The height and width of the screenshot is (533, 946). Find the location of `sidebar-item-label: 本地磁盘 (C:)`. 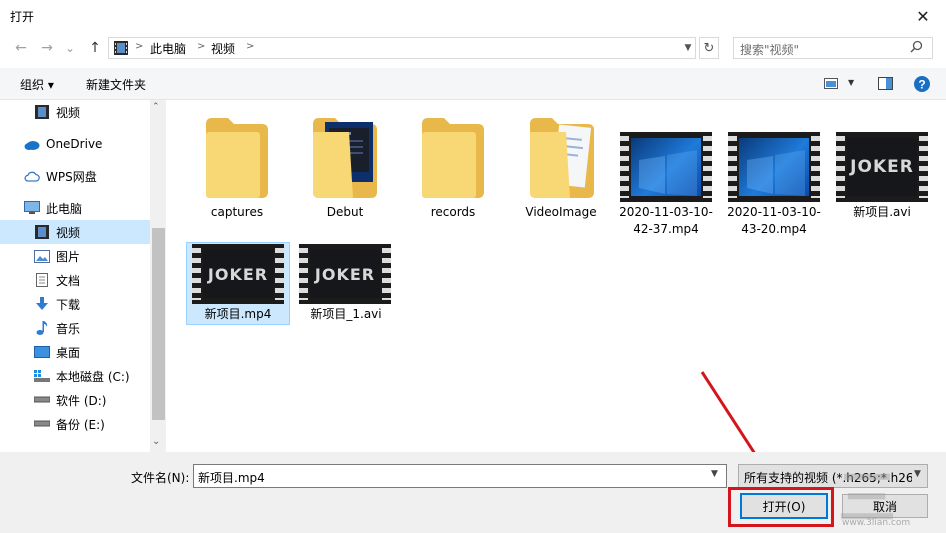

sidebar-item-label: 本地磁盘 (C:) is located at coordinates (93, 376).